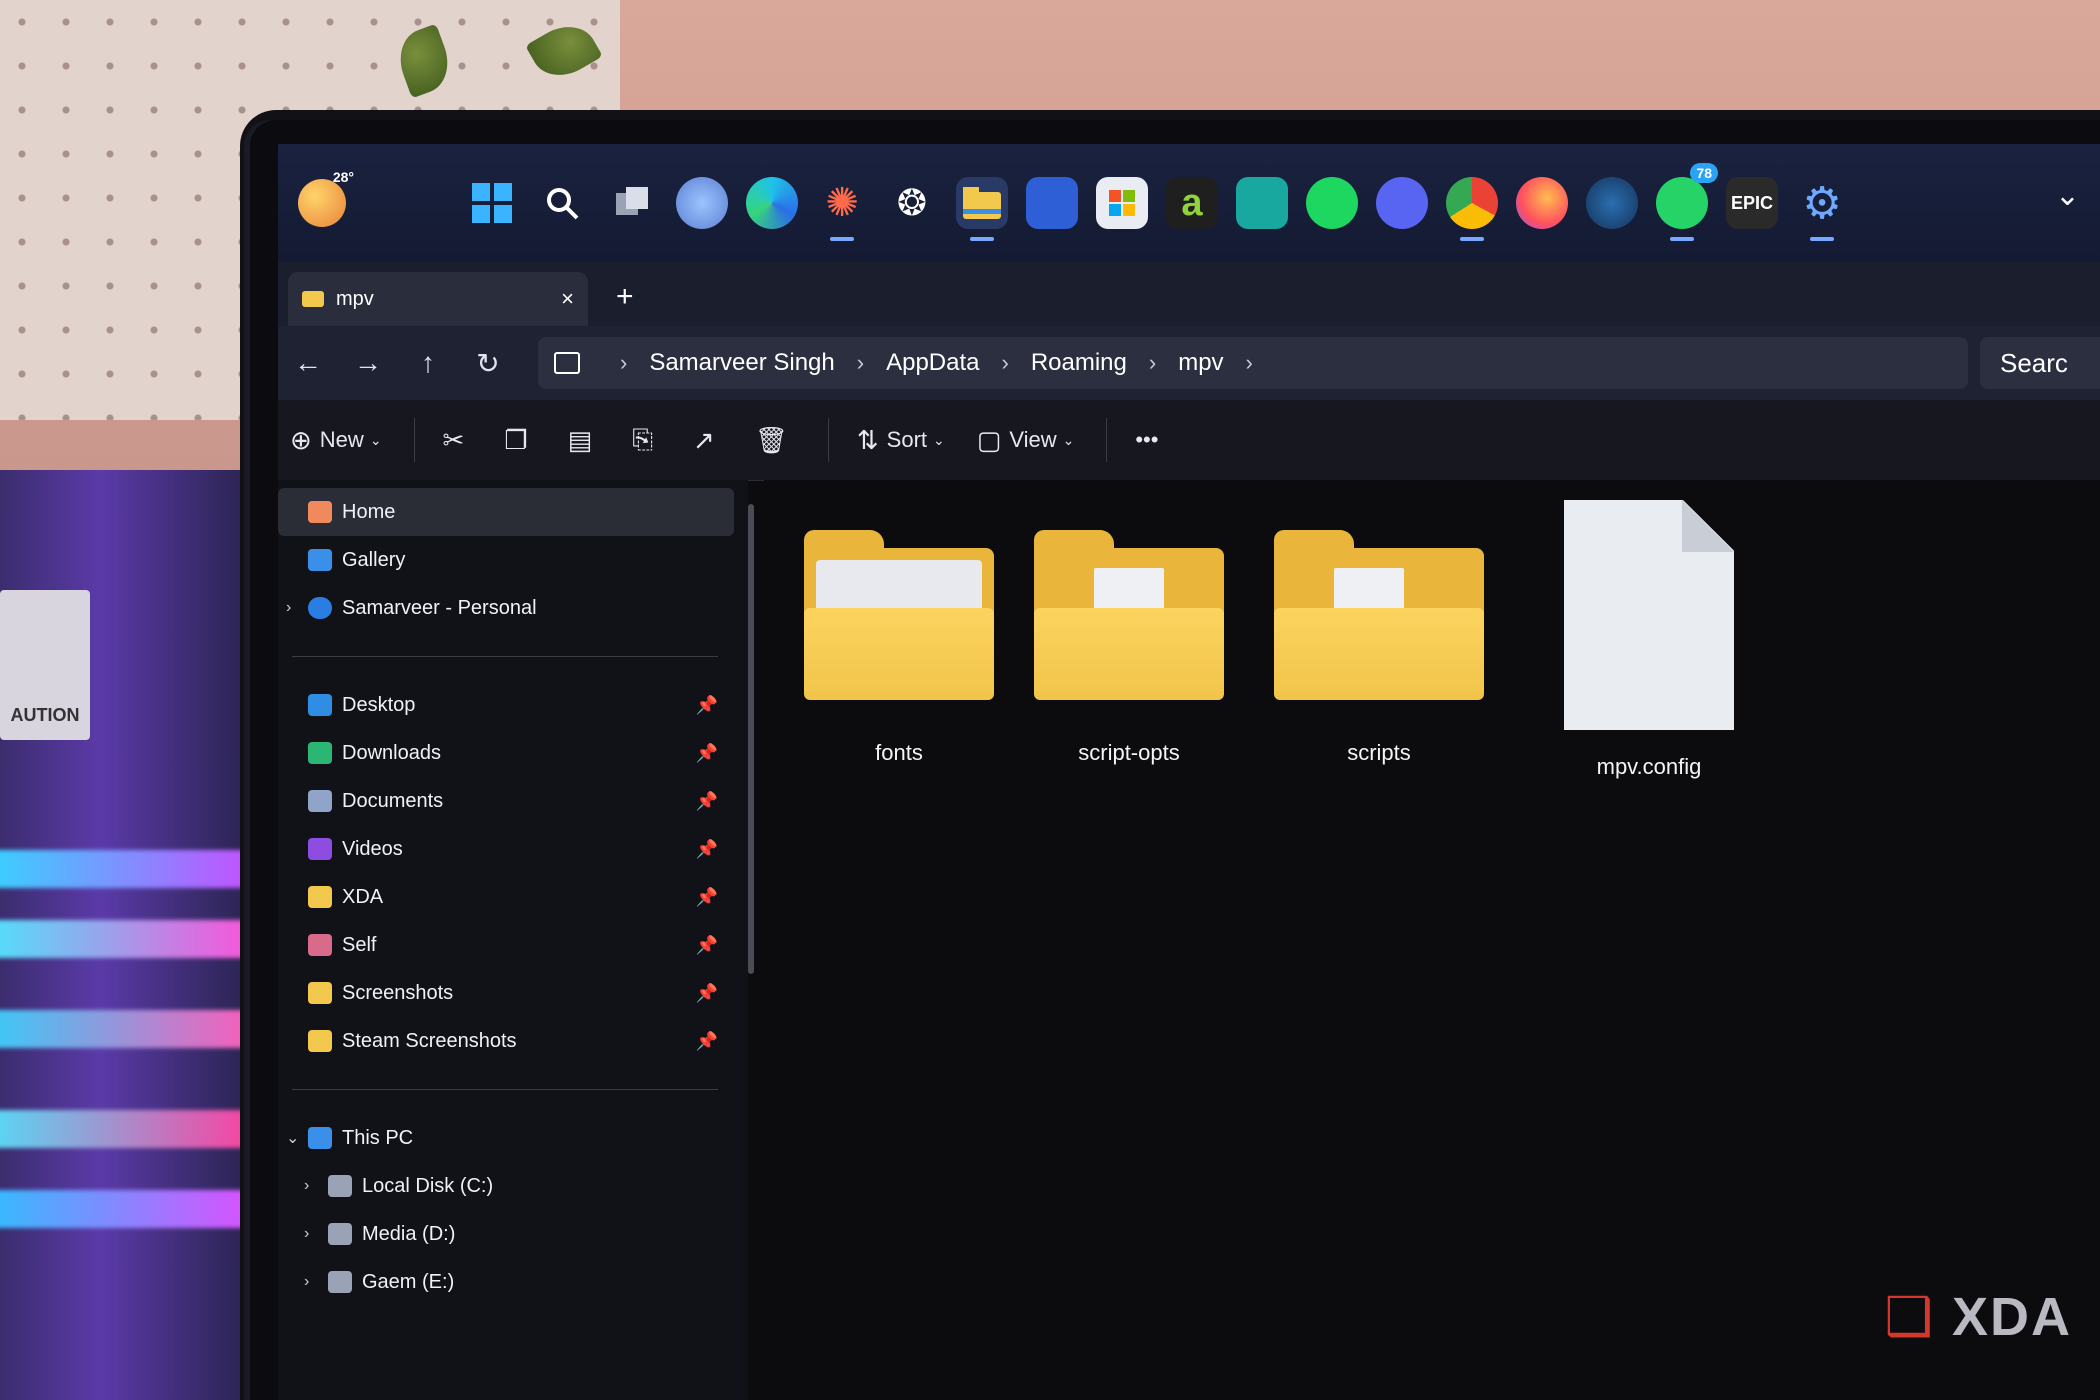 Image resolution: width=2100 pixels, height=1400 pixels. What do you see at coordinates (1129, 752) in the screenshot?
I see `item-name: script-opts` at bounding box center [1129, 752].